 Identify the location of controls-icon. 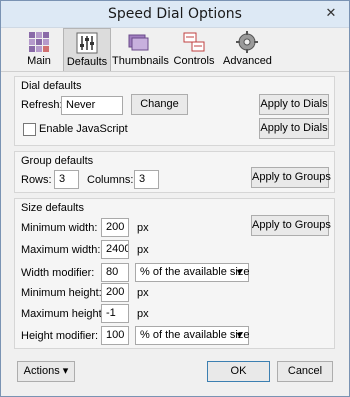
(194, 42).